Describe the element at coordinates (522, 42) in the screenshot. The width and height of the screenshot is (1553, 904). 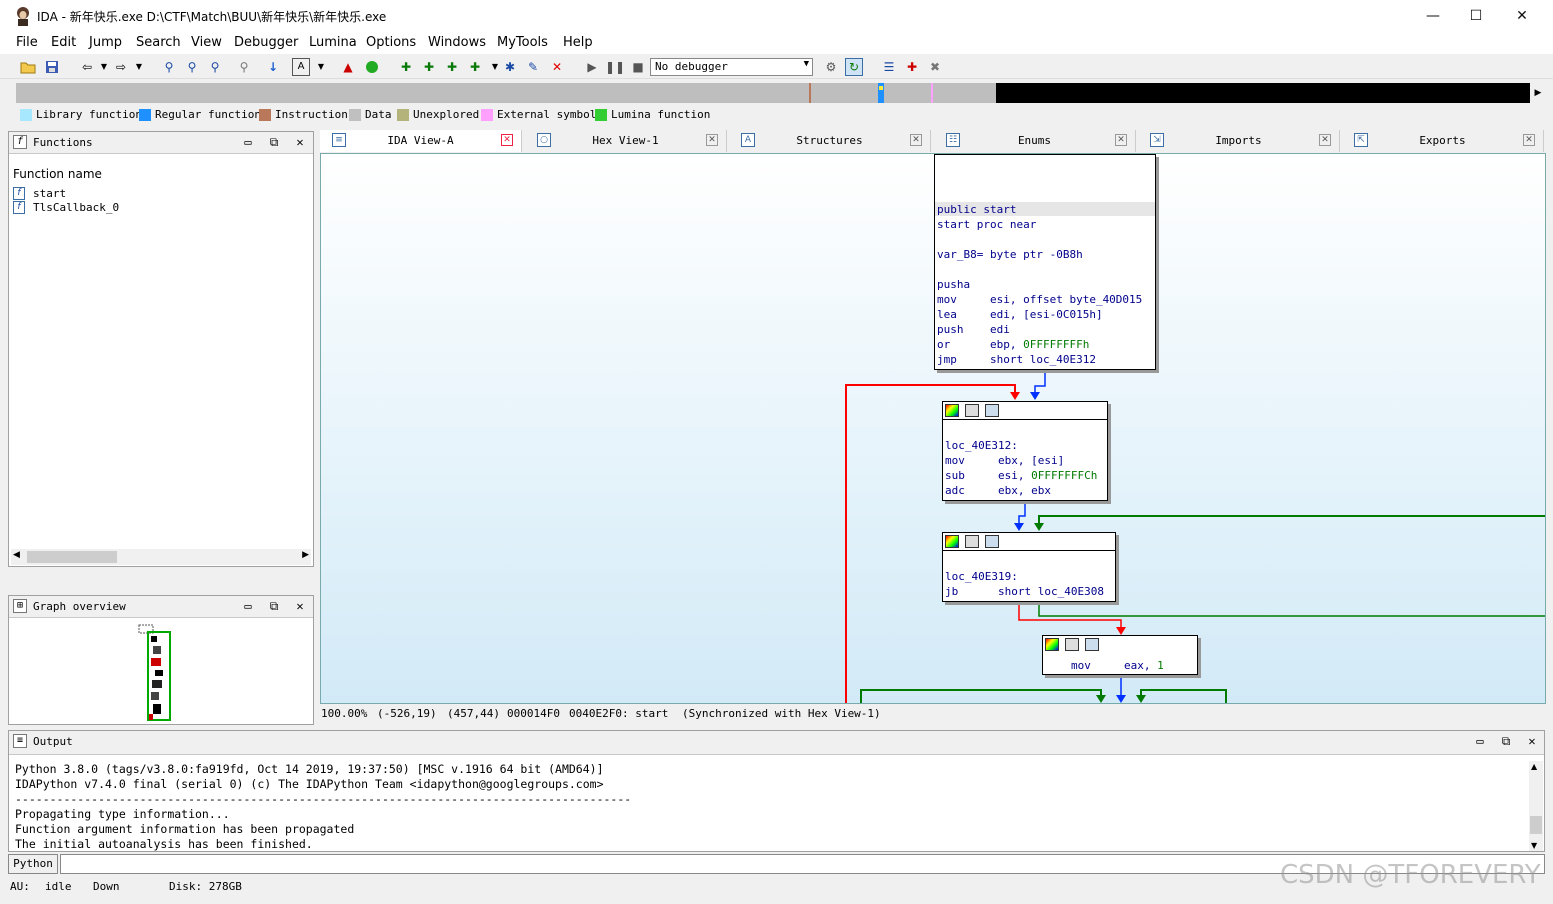
I see `menu-mytools: MyTools` at that location.